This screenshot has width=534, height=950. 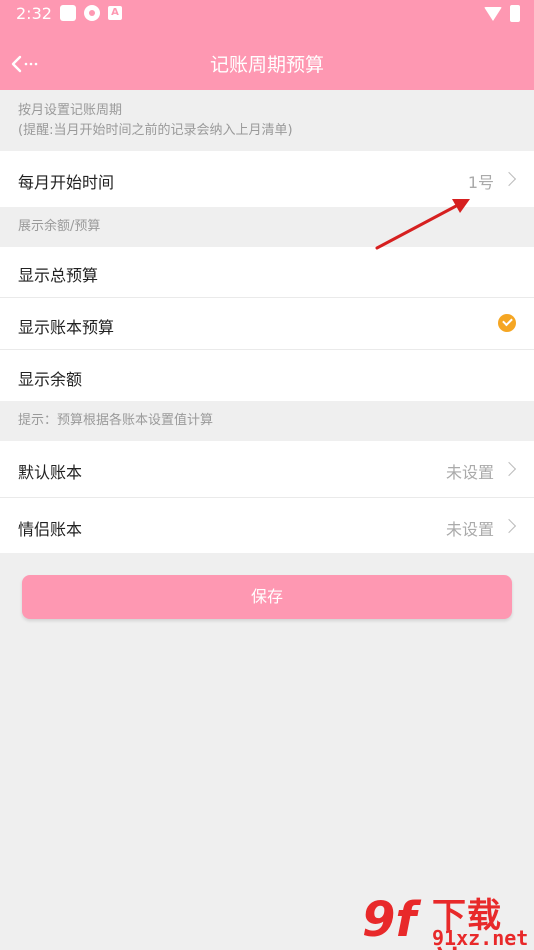 I want to click on default-book-label: 默认账本, so click(x=50, y=472).